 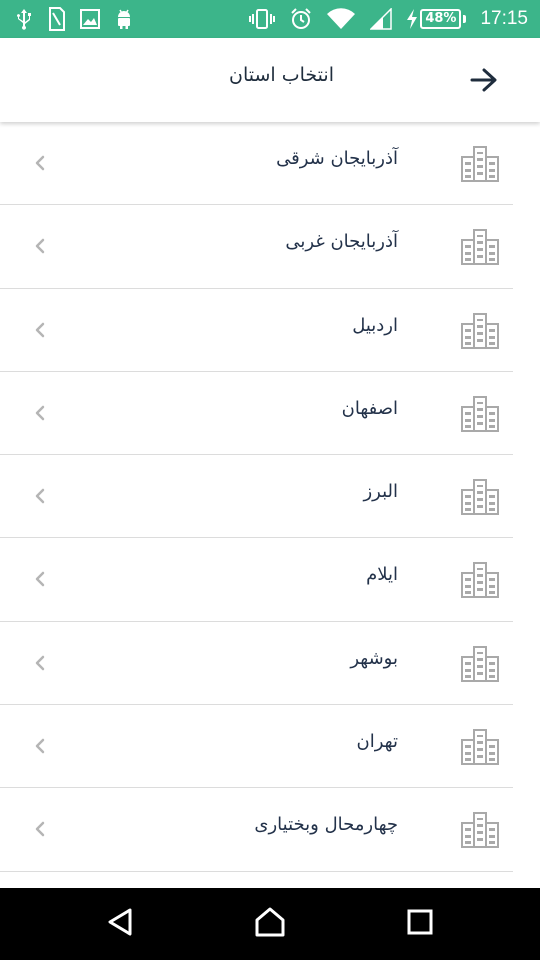 I want to click on province-row: اردبیل, so click(x=270, y=331).